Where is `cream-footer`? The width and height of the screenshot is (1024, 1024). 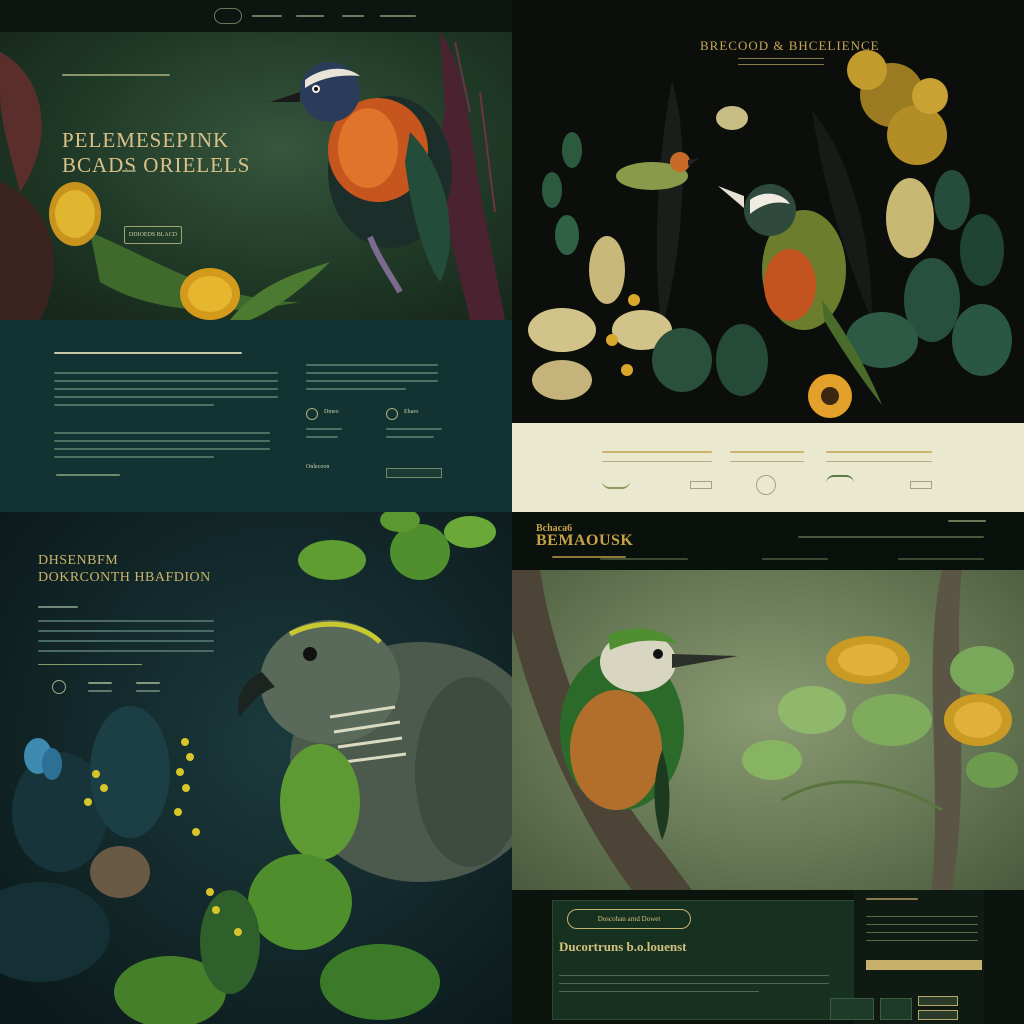
cream-footer is located at coordinates (768, 467).